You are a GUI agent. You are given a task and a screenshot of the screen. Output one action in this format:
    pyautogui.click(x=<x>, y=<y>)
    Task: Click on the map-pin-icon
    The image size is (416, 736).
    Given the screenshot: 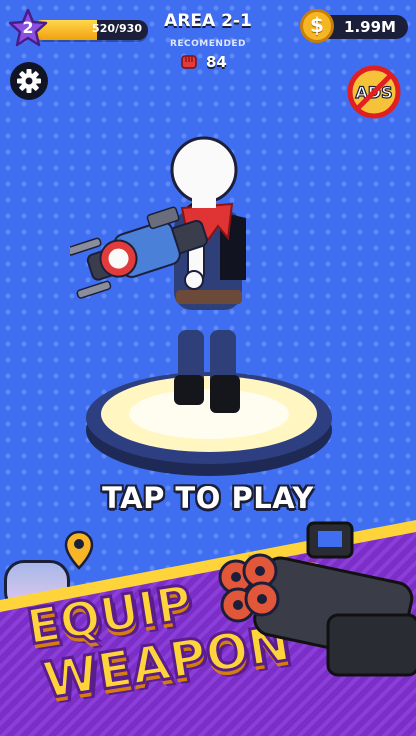 What is the action you would take?
    pyautogui.click(x=79, y=550)
    